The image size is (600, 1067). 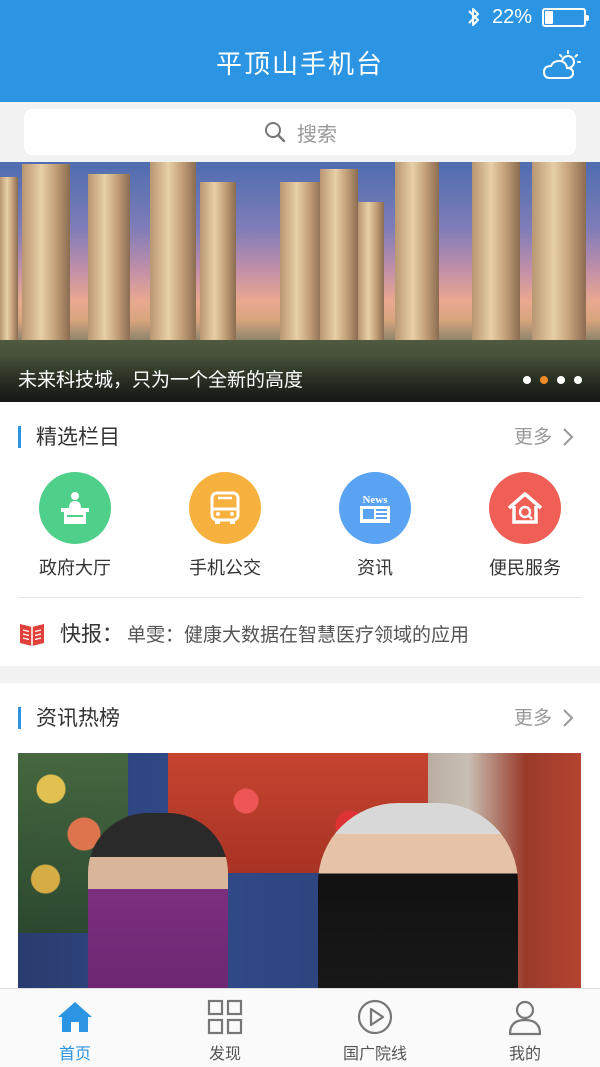 What do you see at coordinates (525, 568) in the screenshot?
I see `featured-item-label: 便民服务` at bounding box center [525, 568].